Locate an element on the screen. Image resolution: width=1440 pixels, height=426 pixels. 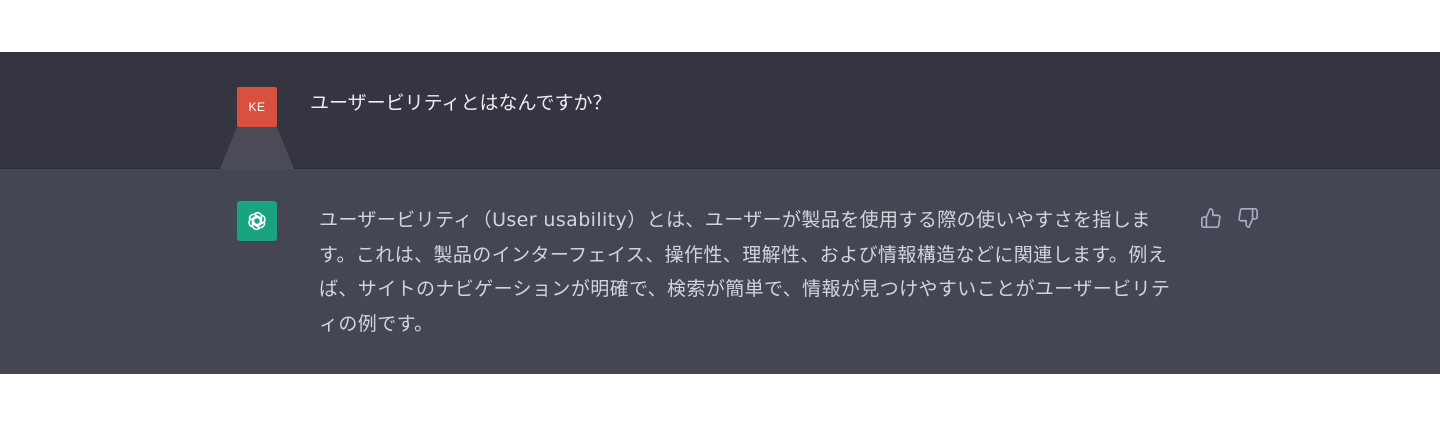
message-divider is located at coordinates (720, 168).